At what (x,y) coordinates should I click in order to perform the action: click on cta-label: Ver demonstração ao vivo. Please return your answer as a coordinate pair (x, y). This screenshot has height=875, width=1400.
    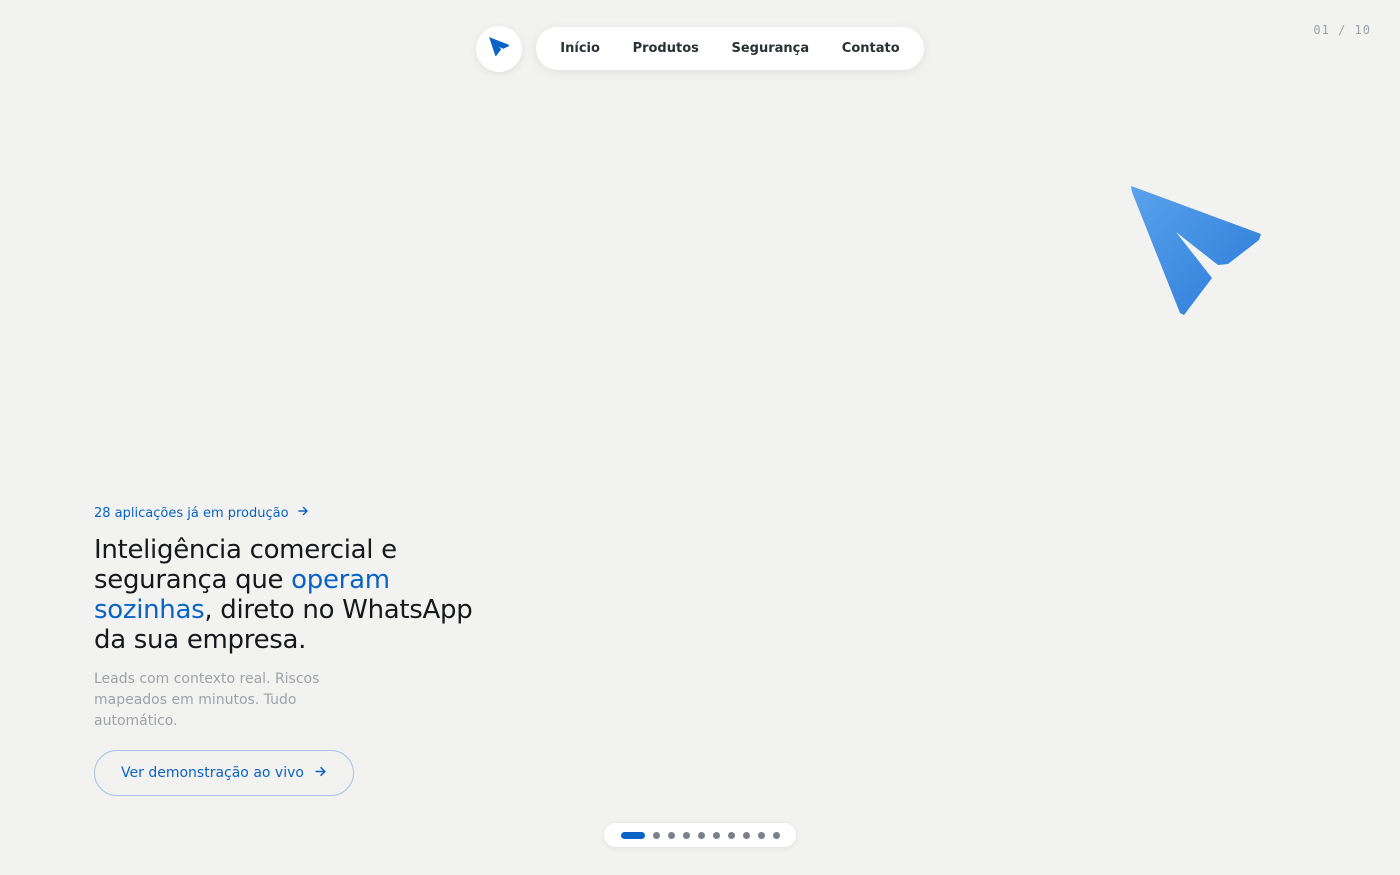
    Looking at the image, I should click on (212, 773).